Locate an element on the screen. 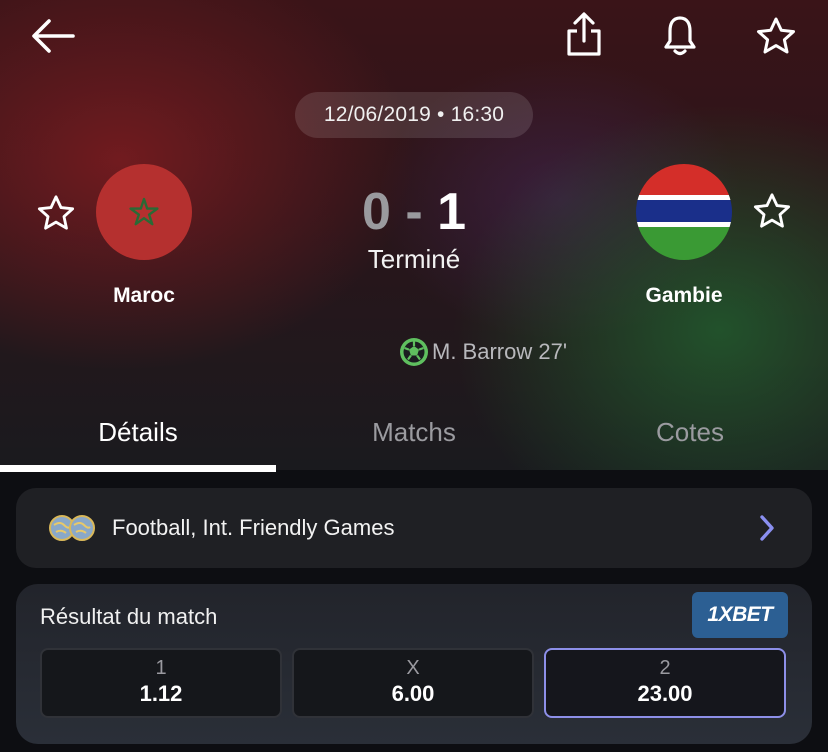 This screenshot has height=752, width=828. score: 0 - 1 is located at coordinates (414, 212).